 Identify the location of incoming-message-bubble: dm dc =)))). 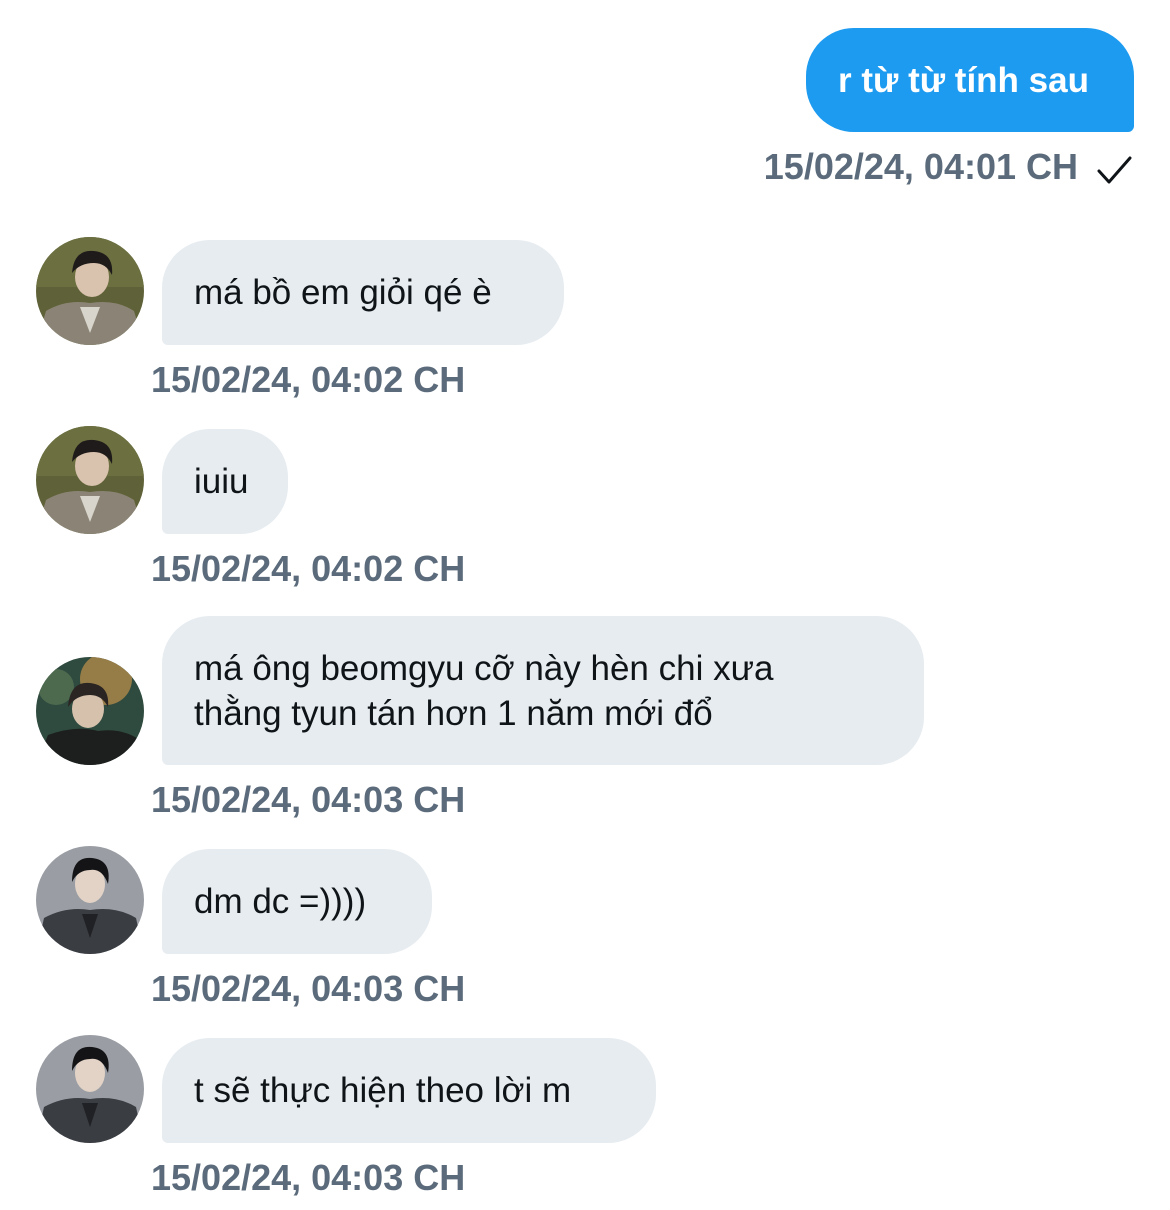
(297, 901).